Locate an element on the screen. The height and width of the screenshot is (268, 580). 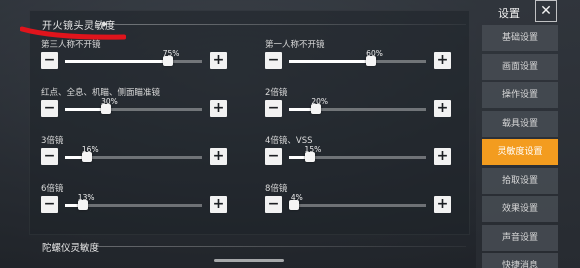
nav-item: 画面设置 is located at coordinates (520, 66).